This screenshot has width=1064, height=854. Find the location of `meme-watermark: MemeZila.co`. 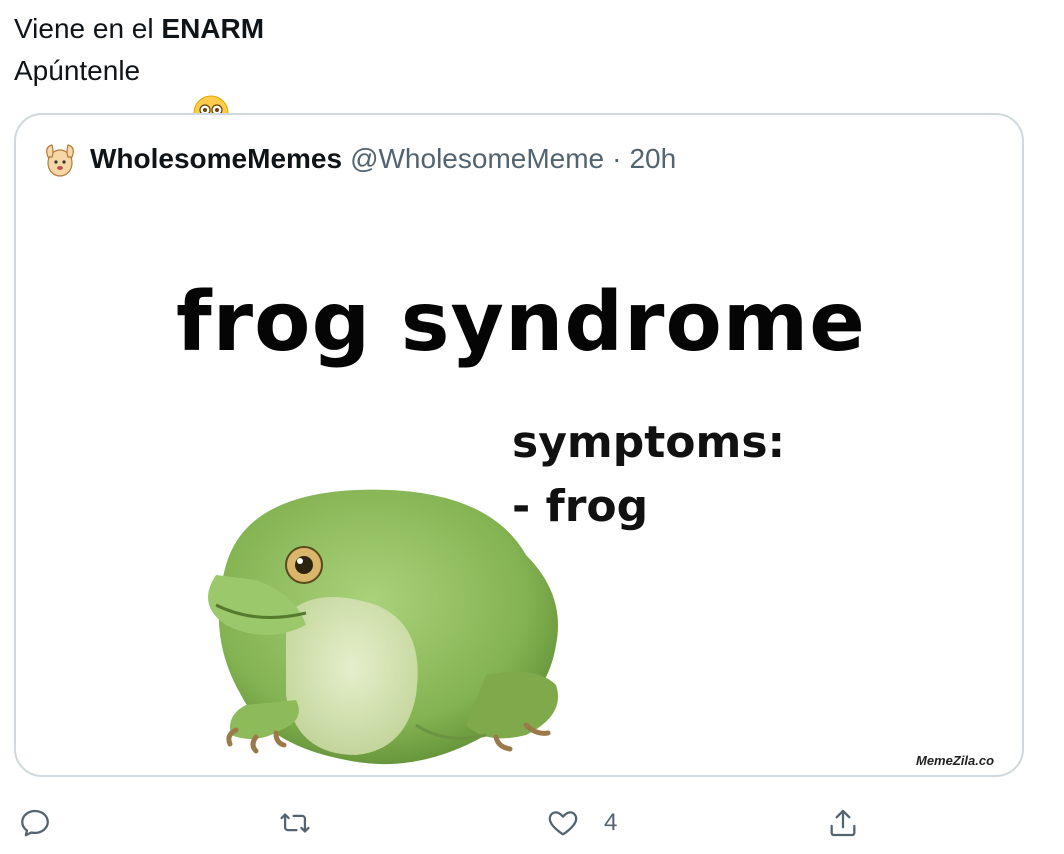

meme-watermark: MemeZila.co is located at coordinates (955, 760).